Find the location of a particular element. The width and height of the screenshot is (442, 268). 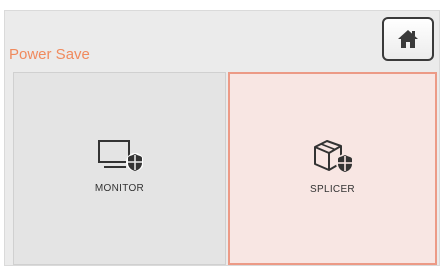

shield-icon is located at coordinates (344, 163).